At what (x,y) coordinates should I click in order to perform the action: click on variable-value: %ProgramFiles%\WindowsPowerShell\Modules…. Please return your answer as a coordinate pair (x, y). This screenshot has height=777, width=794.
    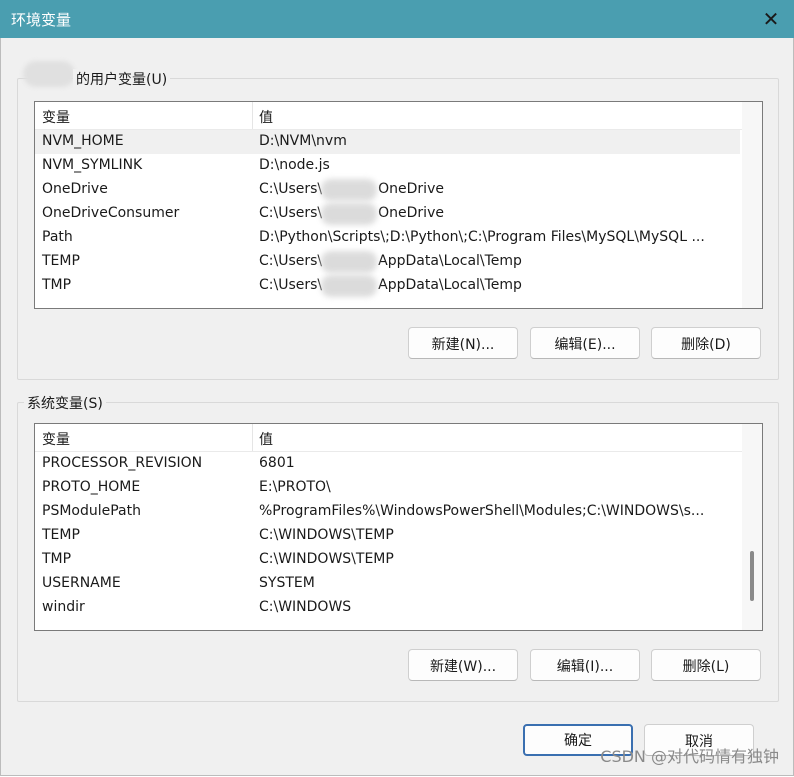
    Looking at the image, I should click on (482, 511).